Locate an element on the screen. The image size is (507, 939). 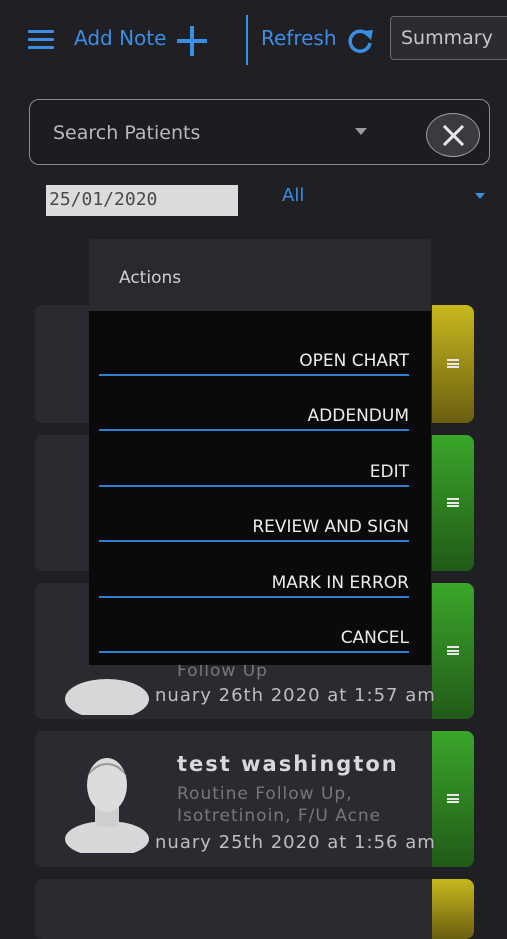
date-filter-input: 25/01/2020 is located at coordinates (142, 200).